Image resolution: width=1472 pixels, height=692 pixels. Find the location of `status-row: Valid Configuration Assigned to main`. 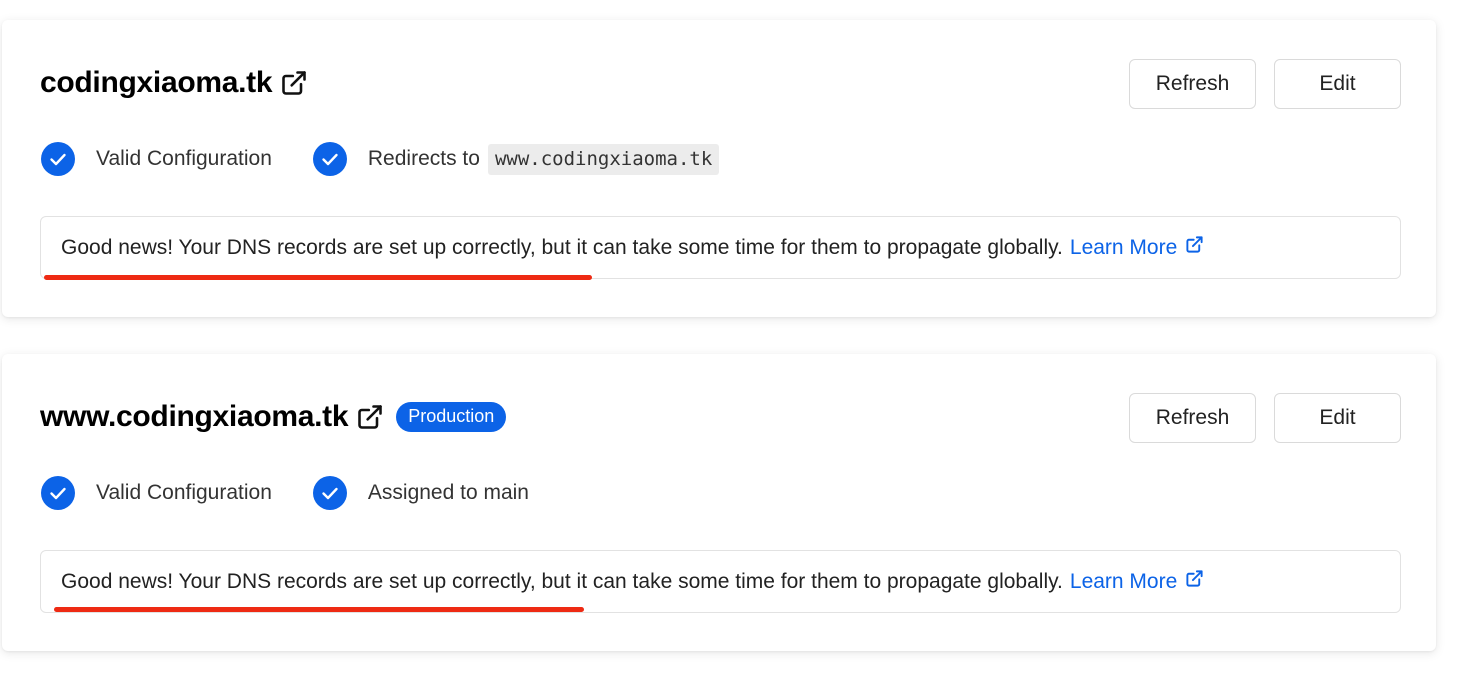

status-row: Valid Configuration Assigned to main is located at coordinates (304, 493).